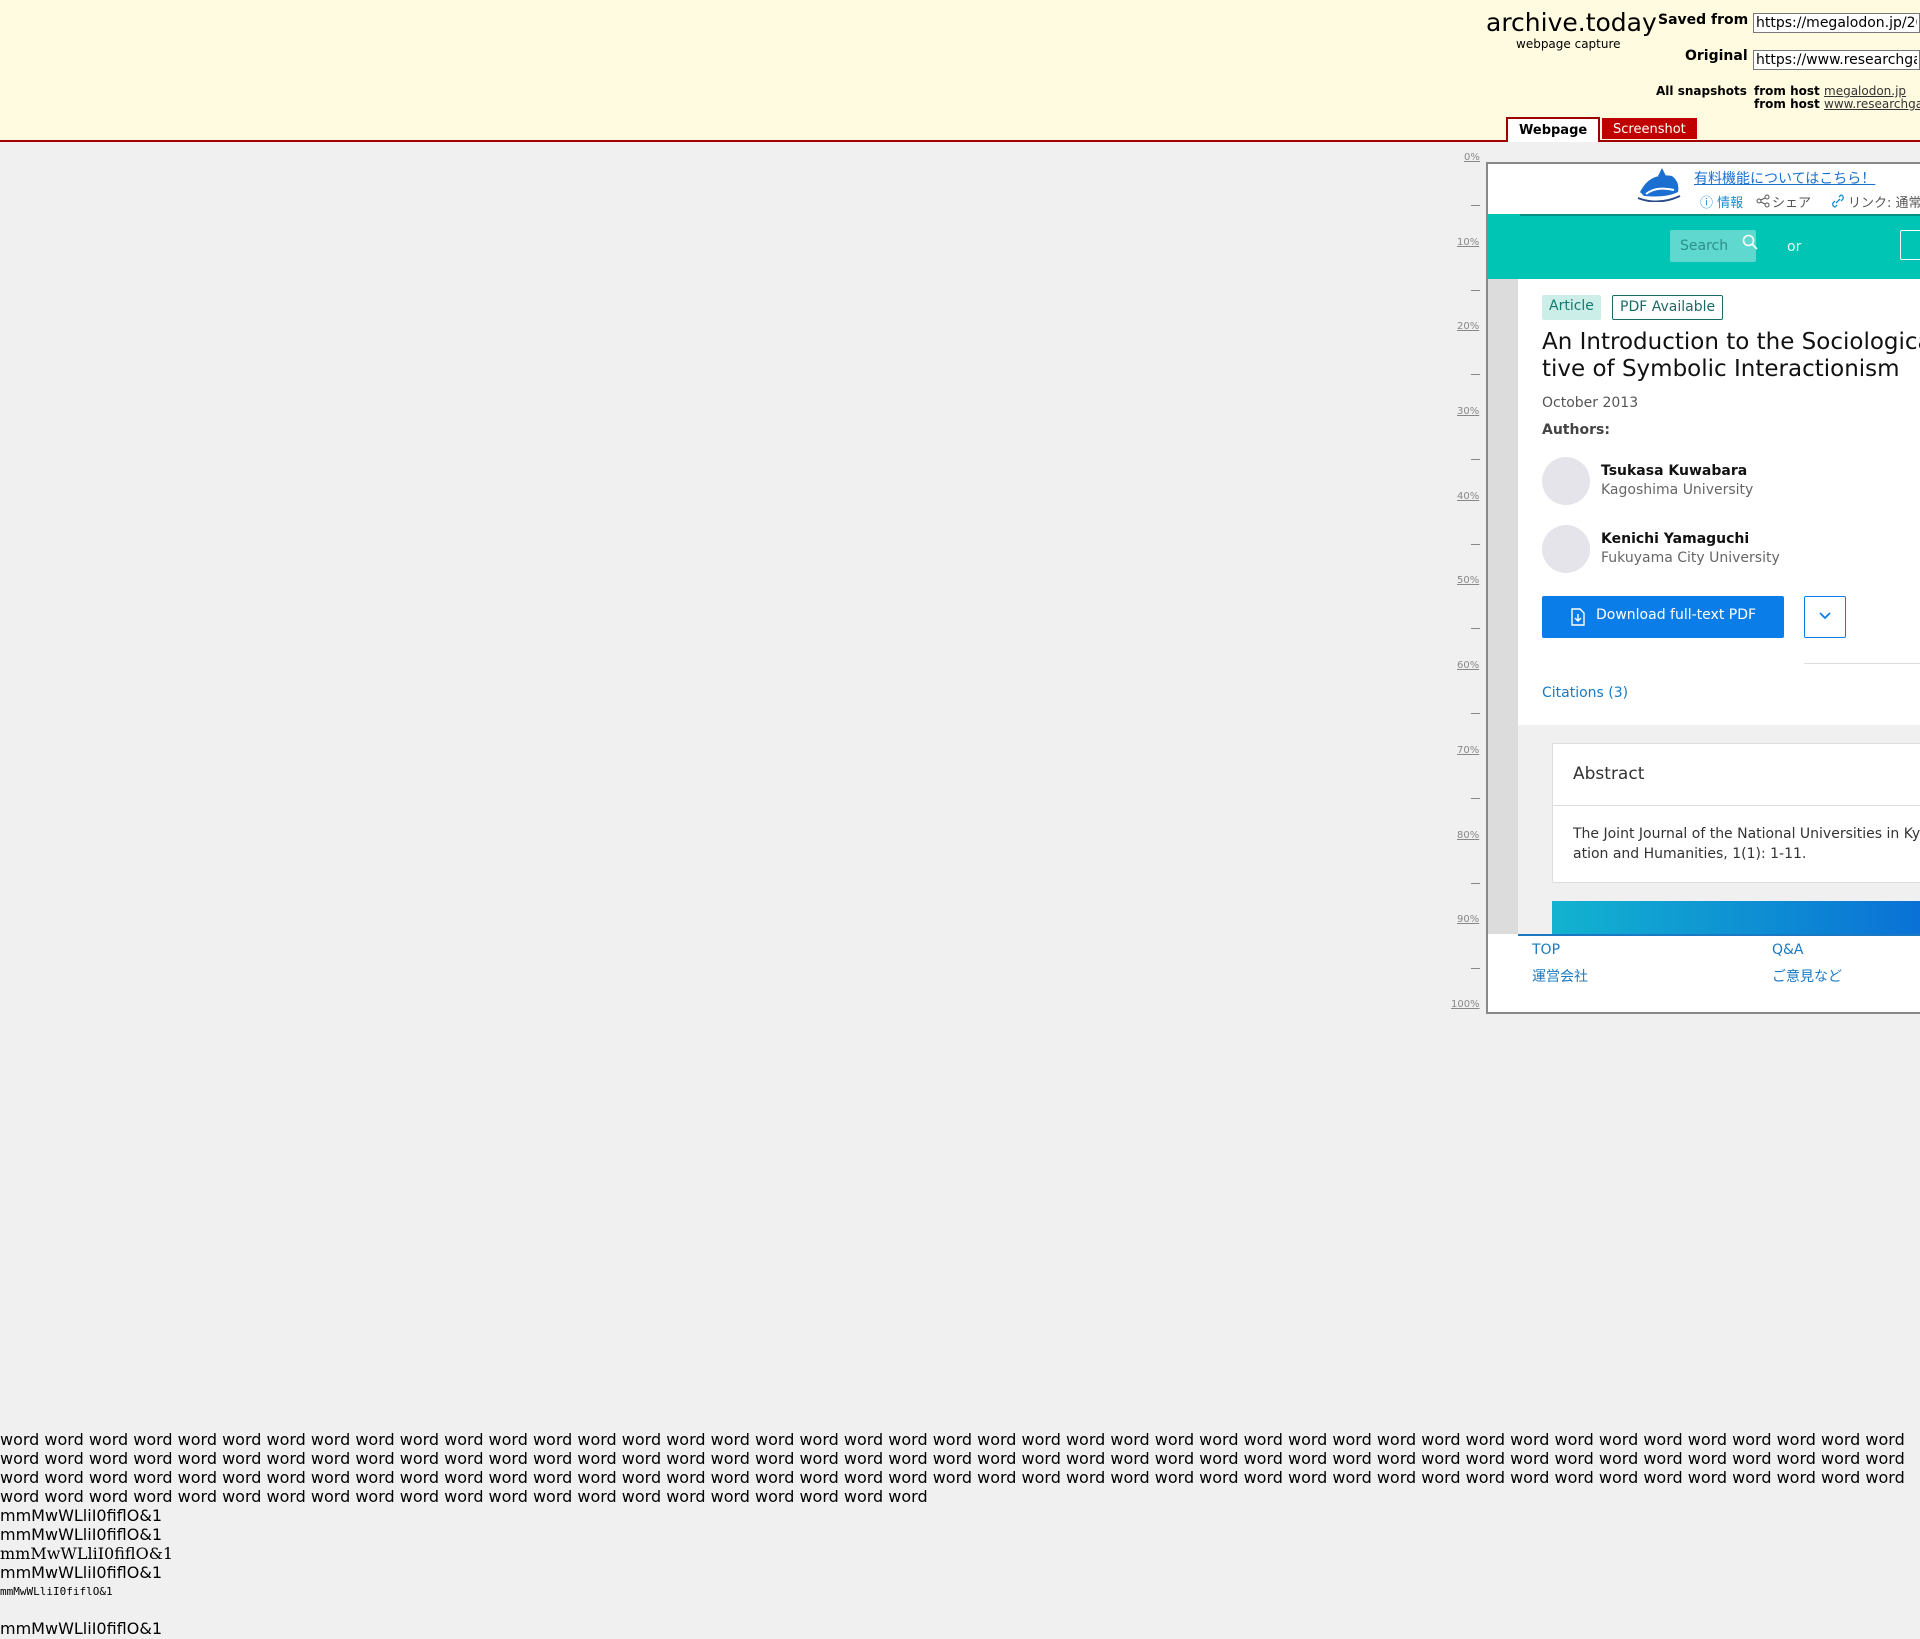 The width and height of the screenshot is (1920, 1639). What do you see at coordinates (1468, 326) in the screenshot?
I see `ruler-label-20: 20%` at bounding box center [1468, 326].